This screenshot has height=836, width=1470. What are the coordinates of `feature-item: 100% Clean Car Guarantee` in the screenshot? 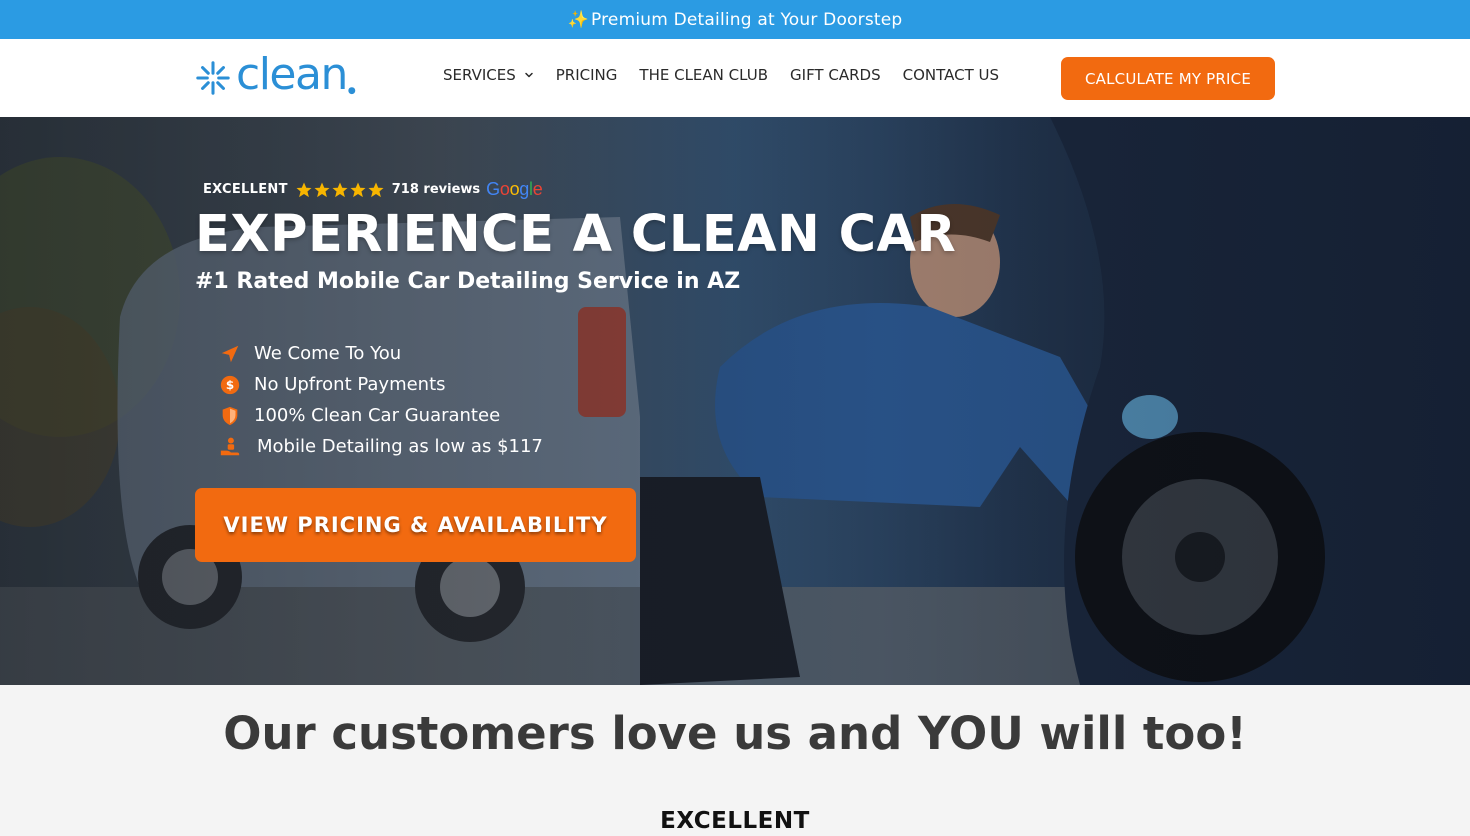 It's located at (381, 415).